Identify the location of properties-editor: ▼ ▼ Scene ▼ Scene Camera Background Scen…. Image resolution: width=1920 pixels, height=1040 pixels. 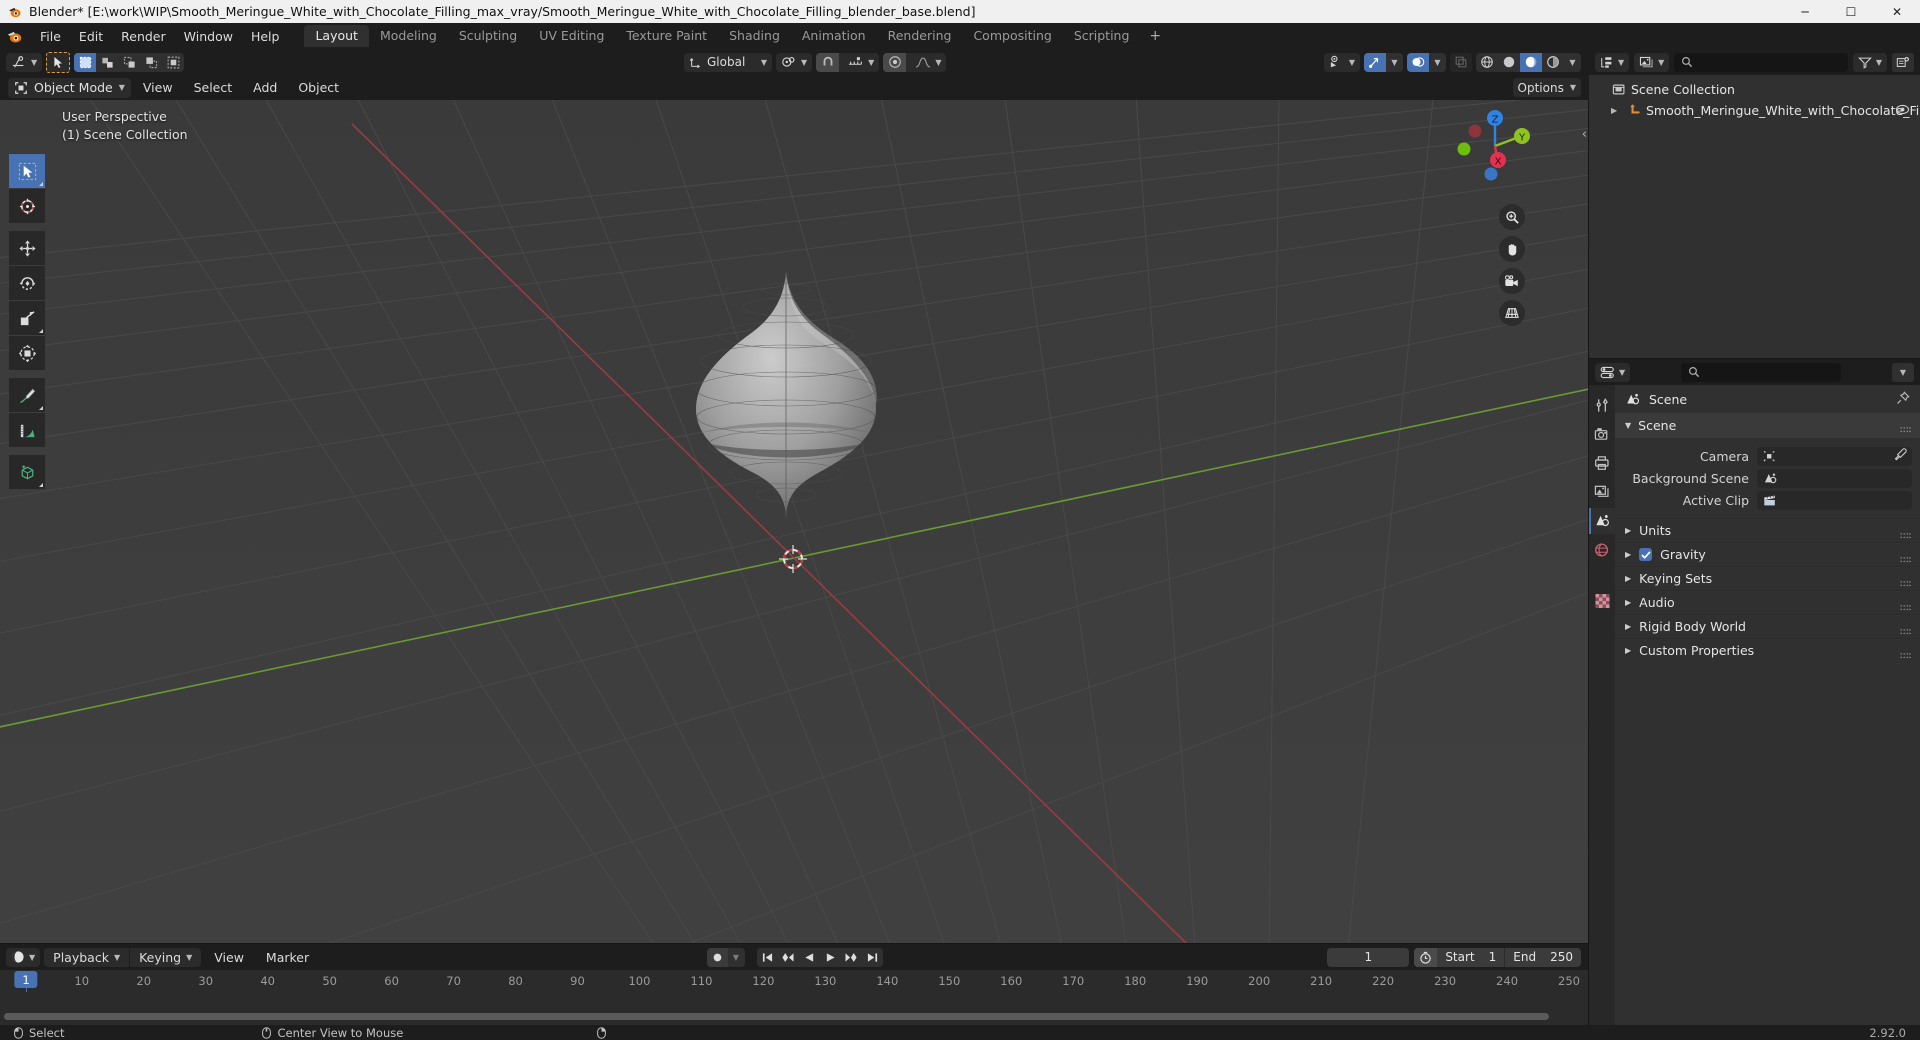
(1754, 692).